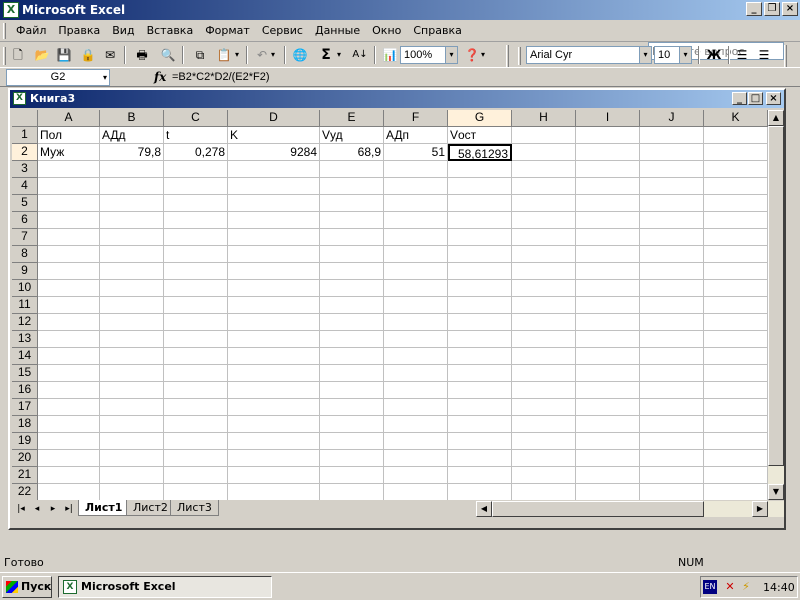  Describe the element at coordinates (88, 55) in the screenshot. I see `permission-icon: 🔒` at that location.